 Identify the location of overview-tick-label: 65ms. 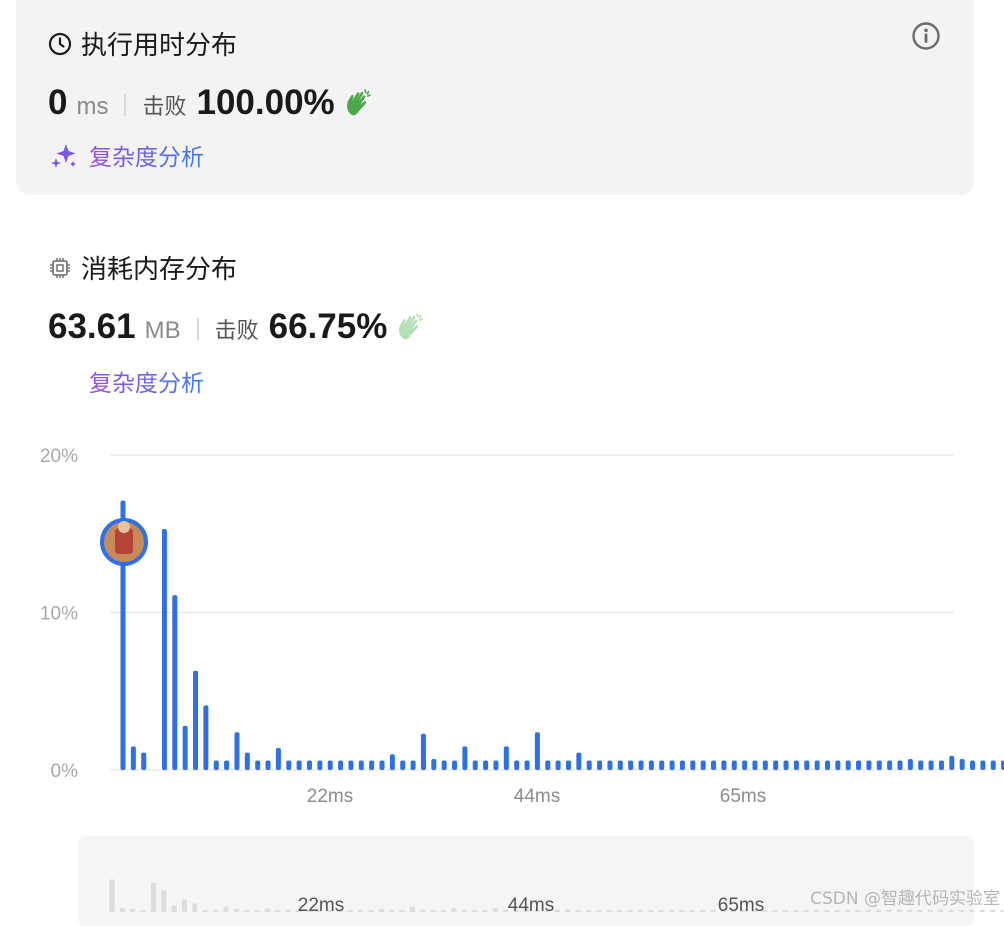
(741, 904).